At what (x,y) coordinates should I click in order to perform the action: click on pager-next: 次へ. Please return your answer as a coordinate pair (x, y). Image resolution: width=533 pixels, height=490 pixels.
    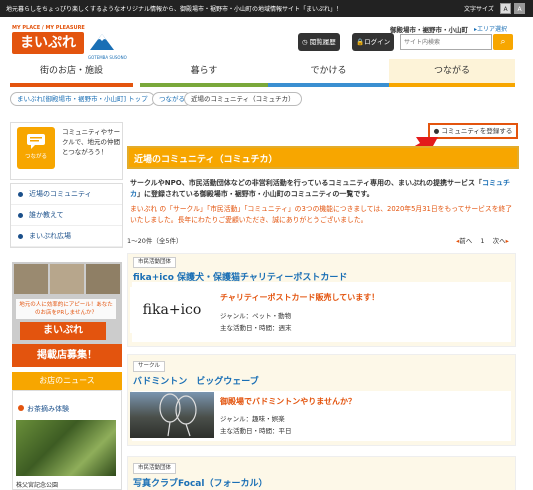
    Looking at the image, I should click on (499, 241).